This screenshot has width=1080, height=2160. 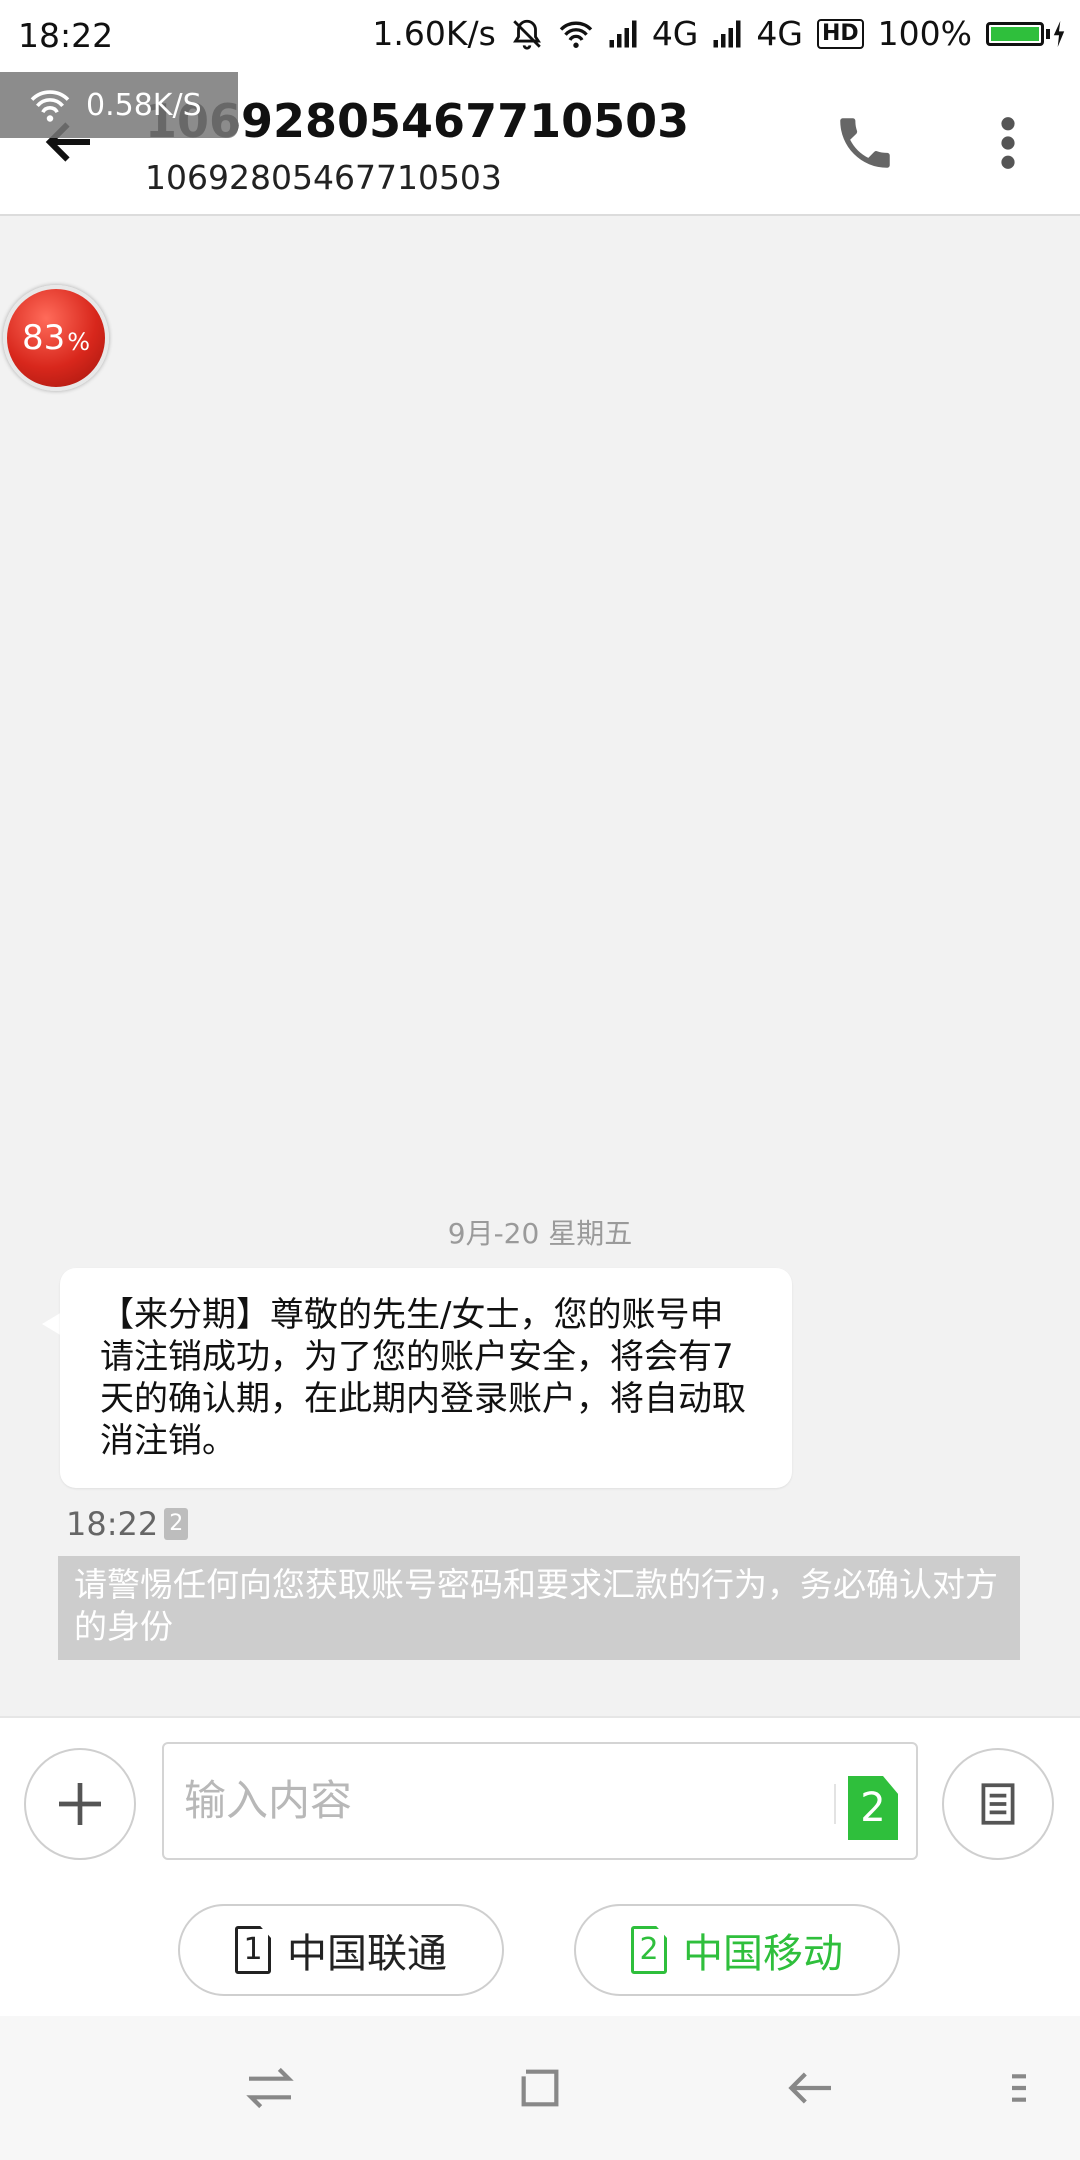 I want to click on template-button, so click(x=998, y=1804).